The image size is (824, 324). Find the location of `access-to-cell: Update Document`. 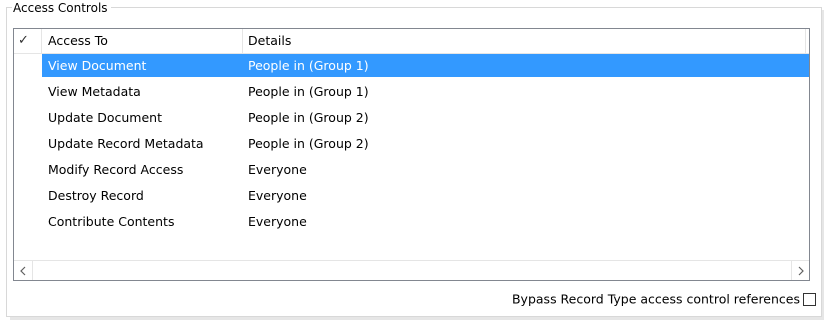

access-to-cell: Update Document is located at coordinates (105, 117).